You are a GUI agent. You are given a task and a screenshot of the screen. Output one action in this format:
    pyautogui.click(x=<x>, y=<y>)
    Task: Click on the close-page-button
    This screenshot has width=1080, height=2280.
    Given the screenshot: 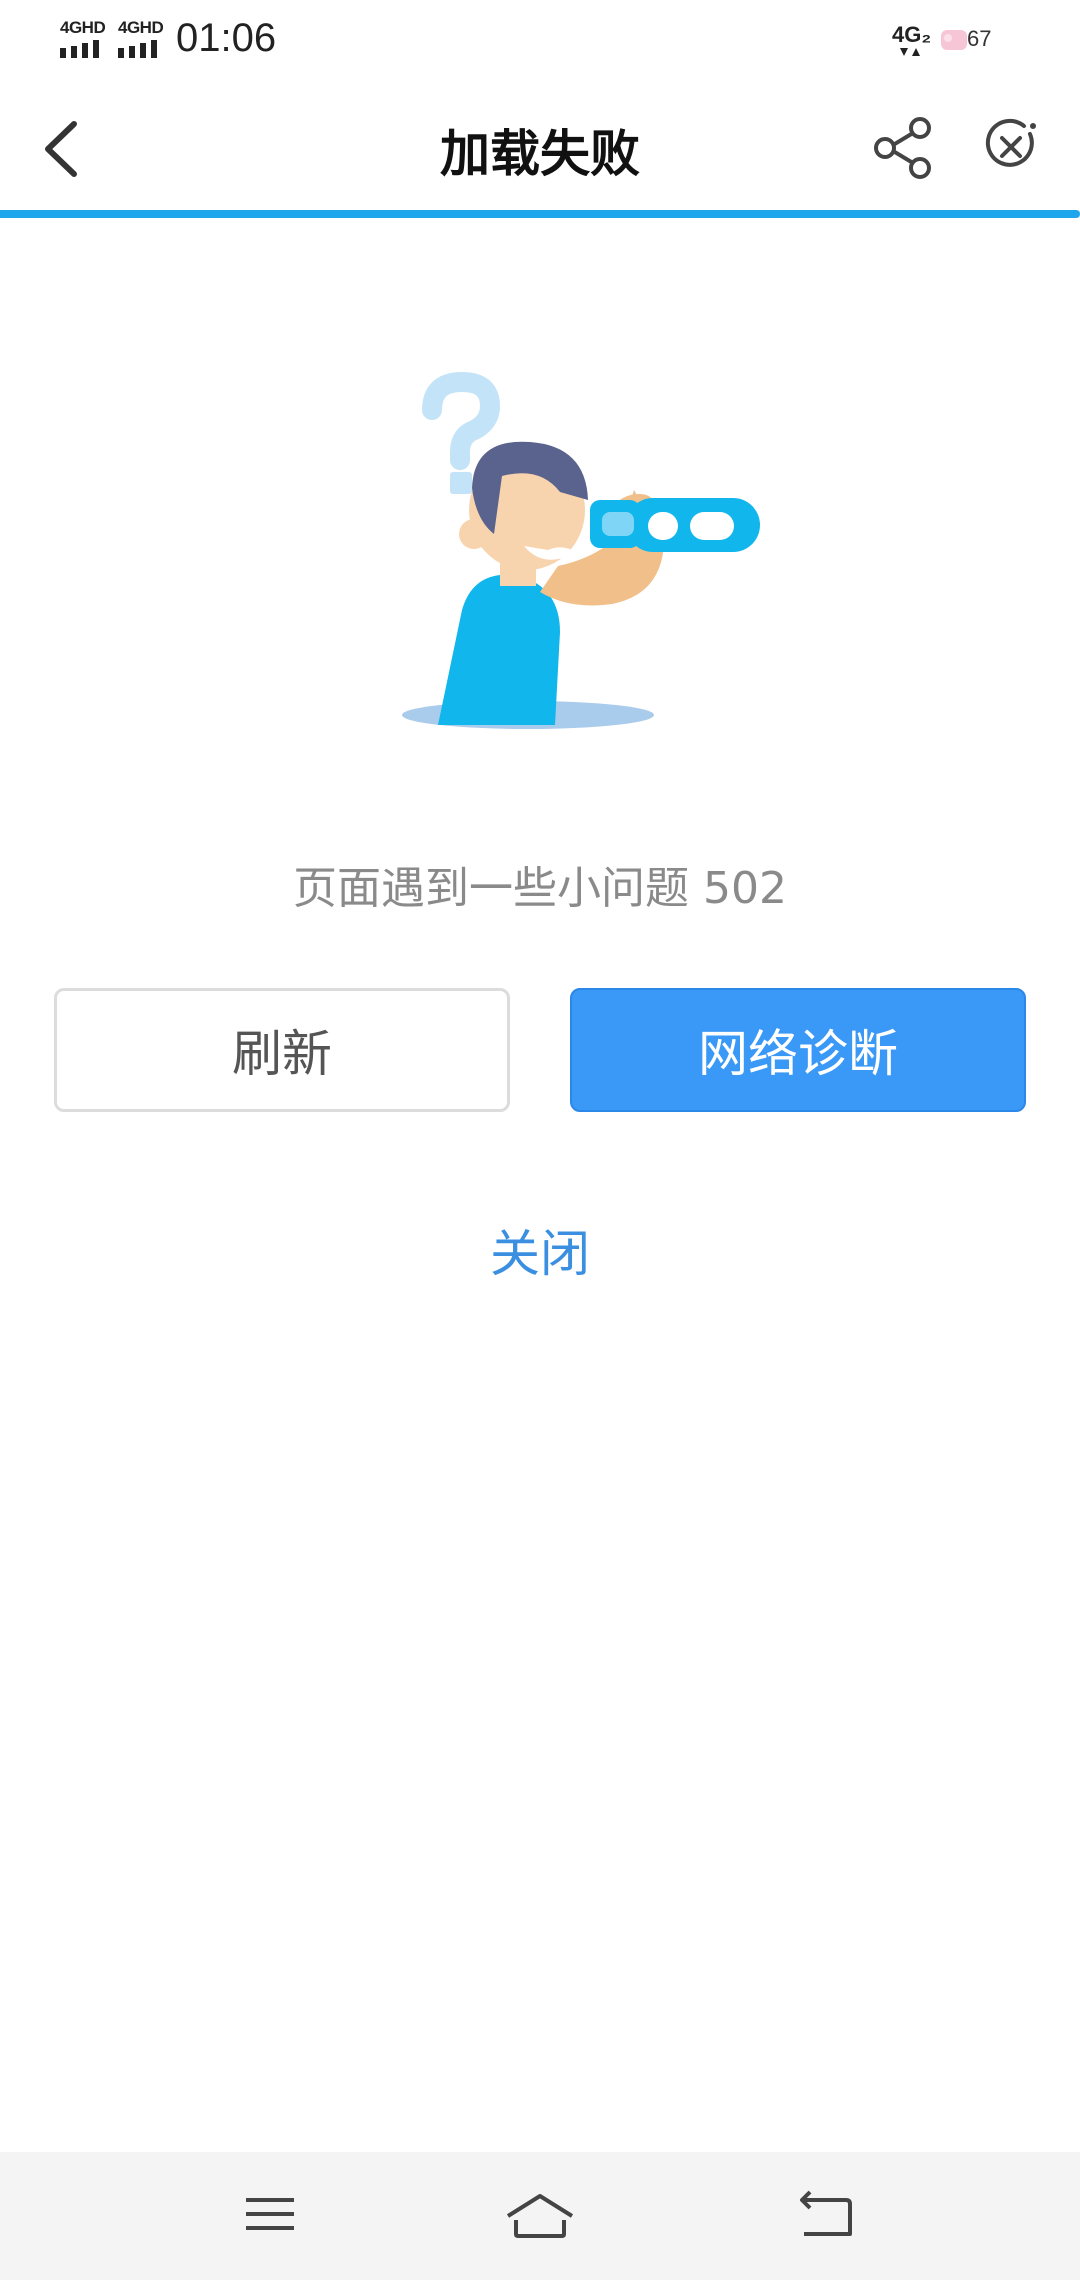 What is the action you would take?
    pyautogui.click(x=1011, y=147)
    